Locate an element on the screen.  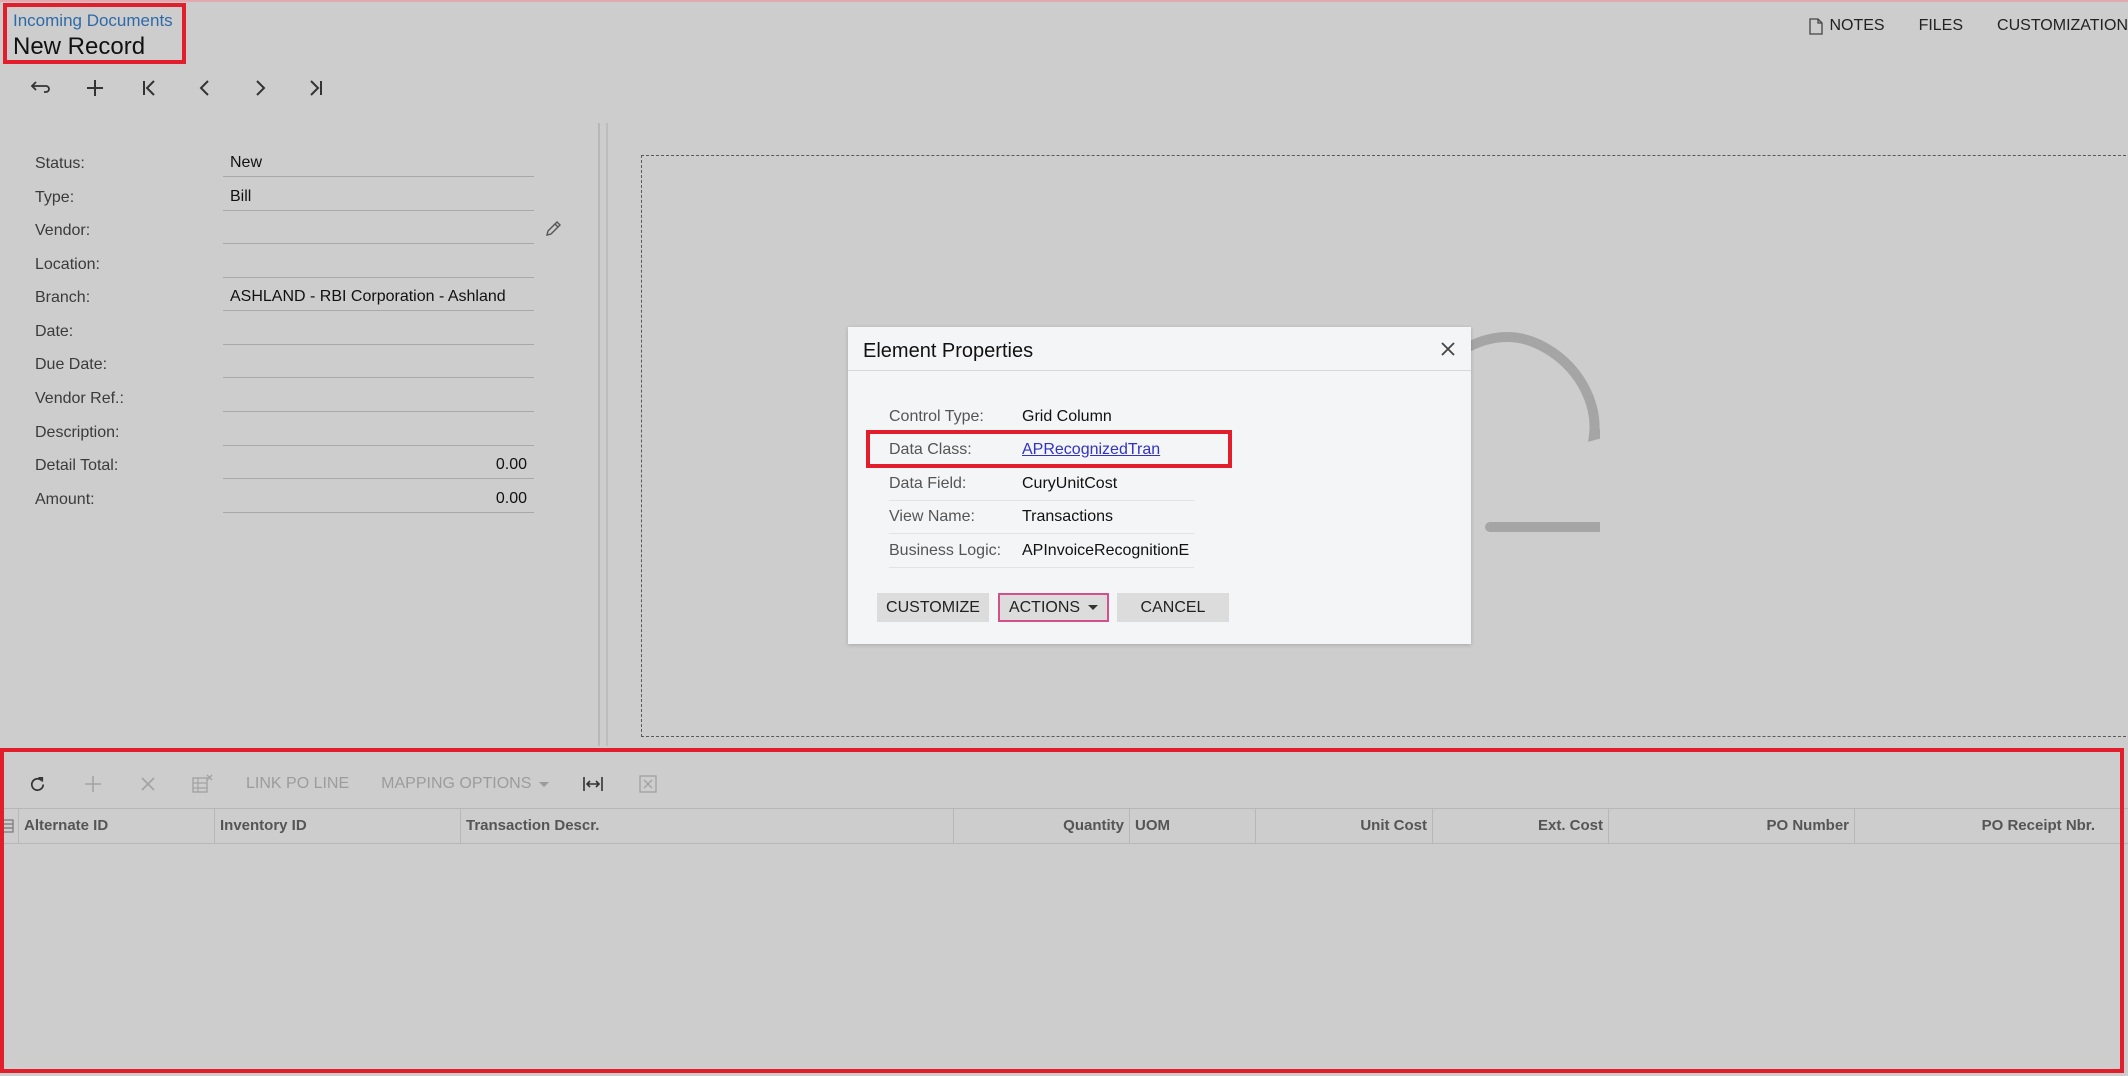
vendor-field is located at coordinates (378, 229).